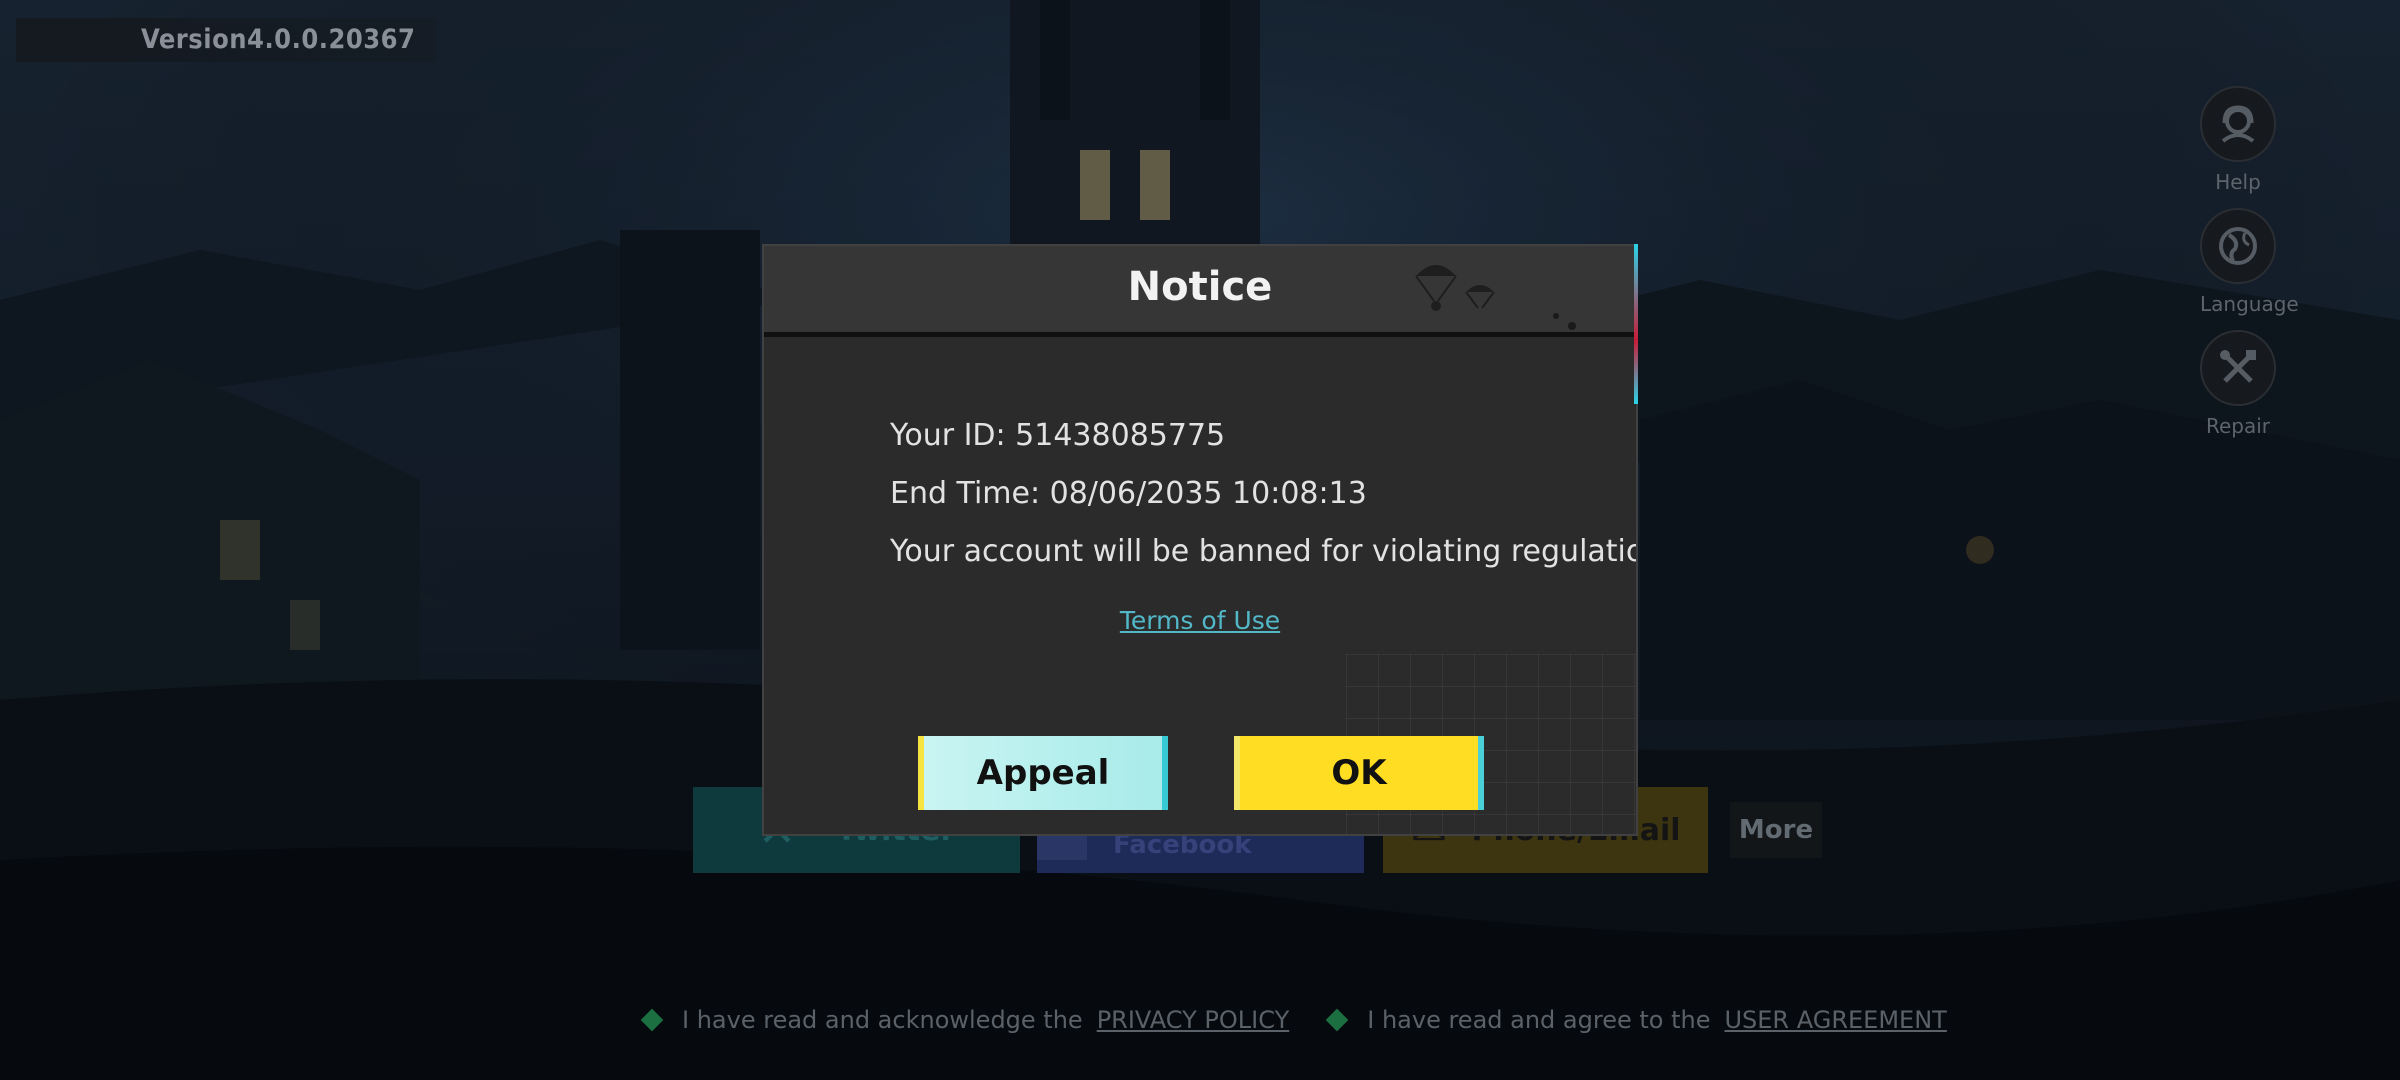  Describe the element at coordinates (1835, 1020) in the screenshot. I see `user-agreement-link: USER AGREEMENT` at that location.